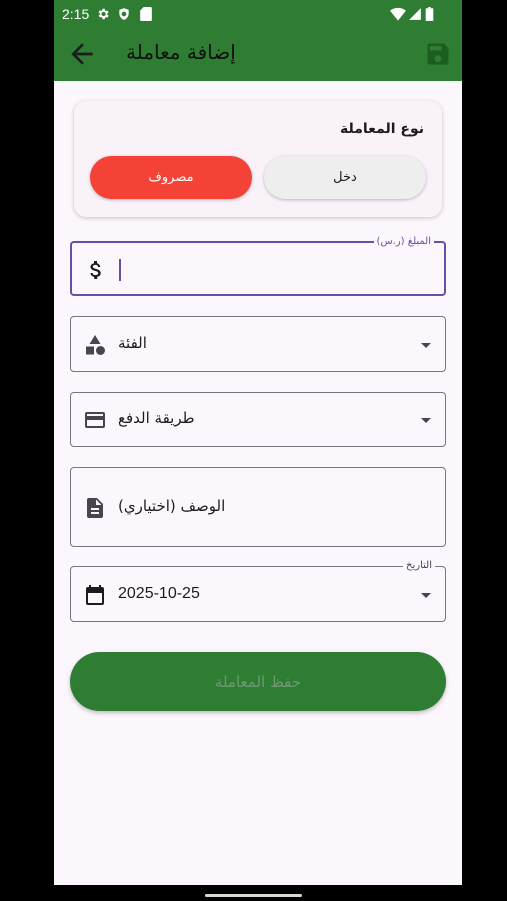 The height and width of the screenshot is (901, 507). What do you see at coordinates (438, 54) in the screenshot?
I see `save-icon` at bounding box center [438, 54].